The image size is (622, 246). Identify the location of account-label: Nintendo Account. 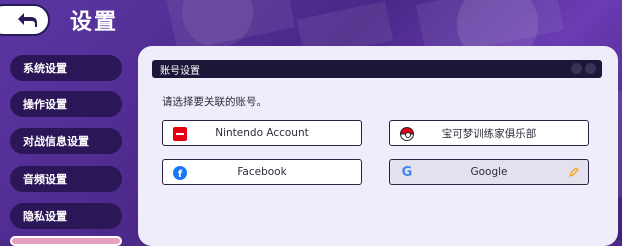
(262, 133).